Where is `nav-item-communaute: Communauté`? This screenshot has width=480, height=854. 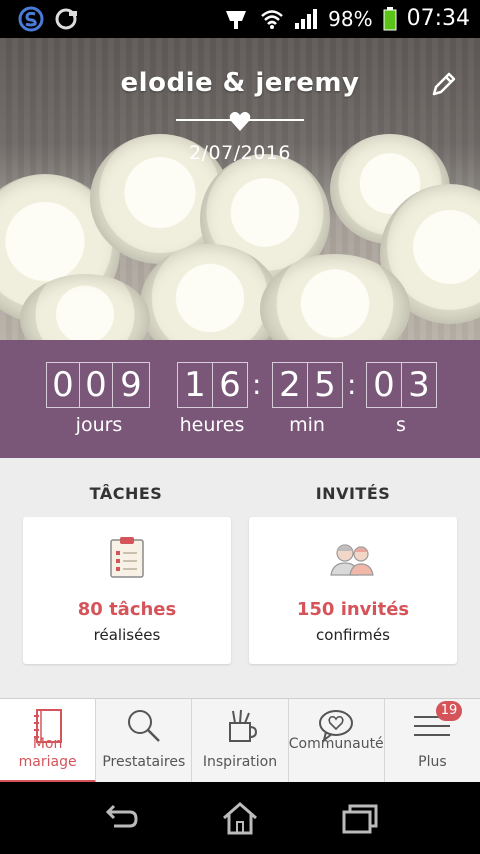
nav-item-communaute: Communauté is located at coordinates (337, 741).